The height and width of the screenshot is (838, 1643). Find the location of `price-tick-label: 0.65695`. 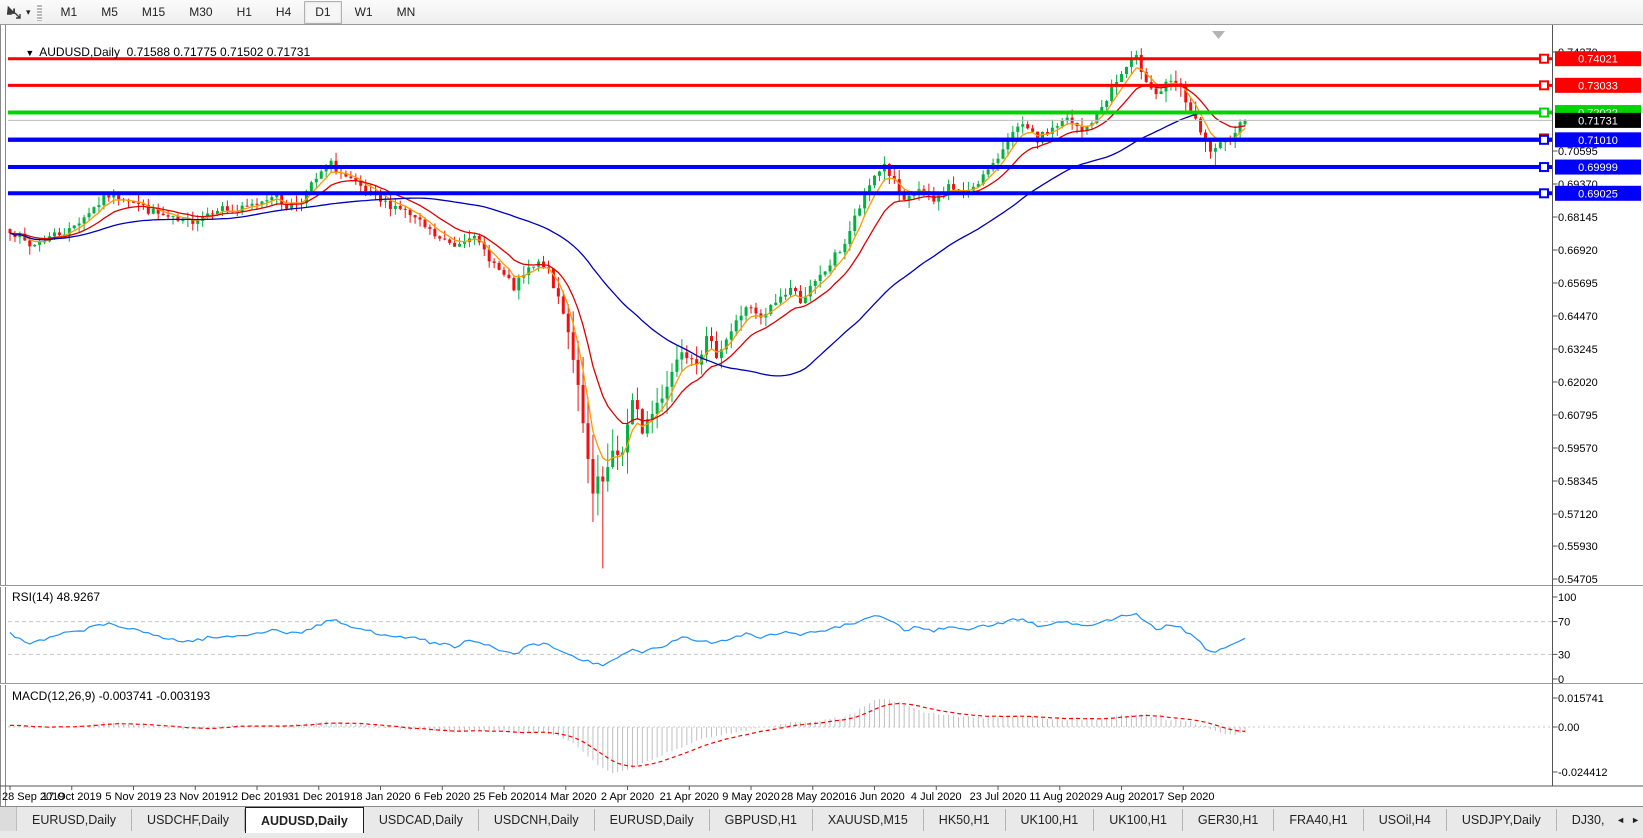

price-tick-label: 0.65695 is located at coordinates (1578, 284).